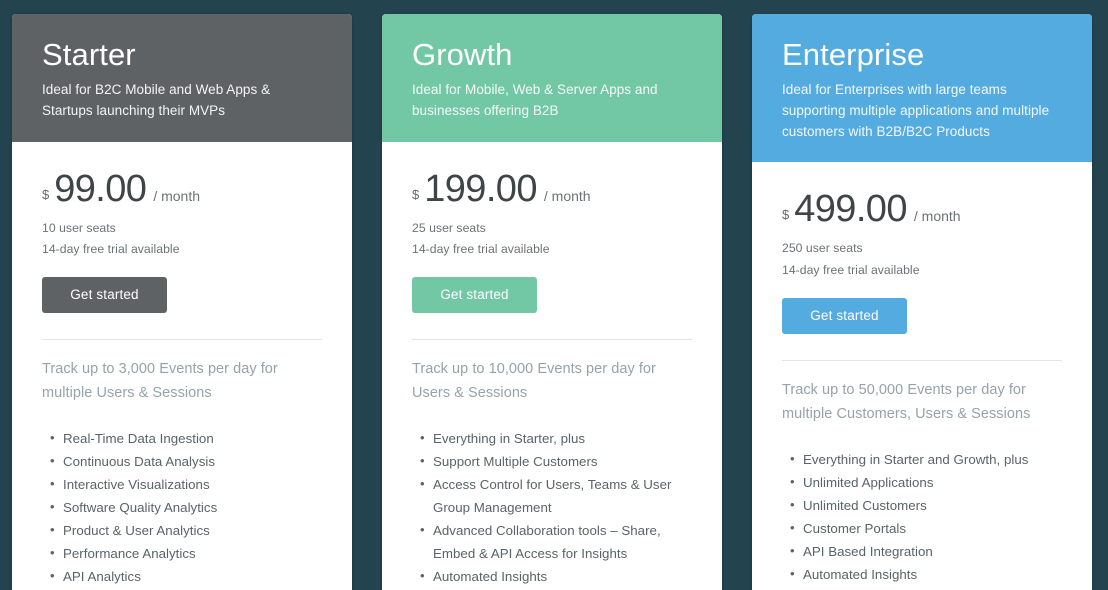  I want to click on price-amount: 99.00, so click(100, 188).